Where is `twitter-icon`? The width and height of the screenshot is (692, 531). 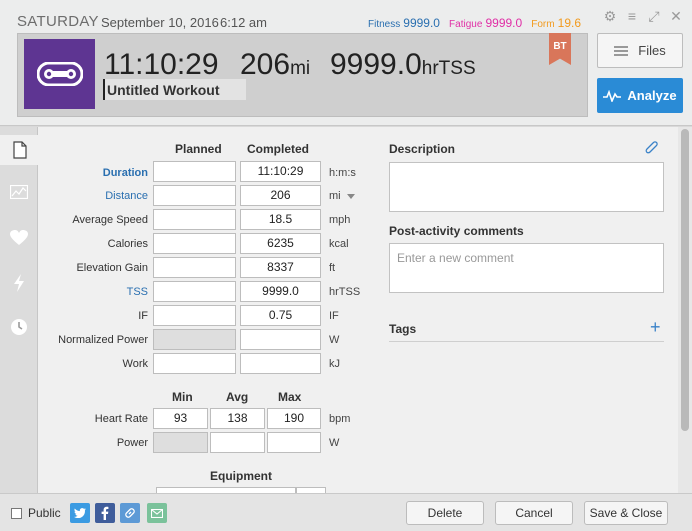 twitter-icon is located at coordinates (80, 513).